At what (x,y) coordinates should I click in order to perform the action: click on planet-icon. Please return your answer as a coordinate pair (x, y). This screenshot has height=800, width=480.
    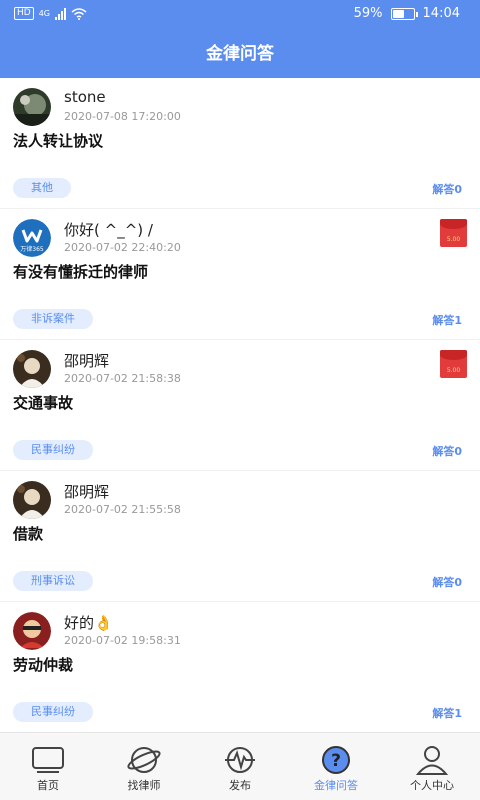
    Looking at the image, I should click on (144, 760).